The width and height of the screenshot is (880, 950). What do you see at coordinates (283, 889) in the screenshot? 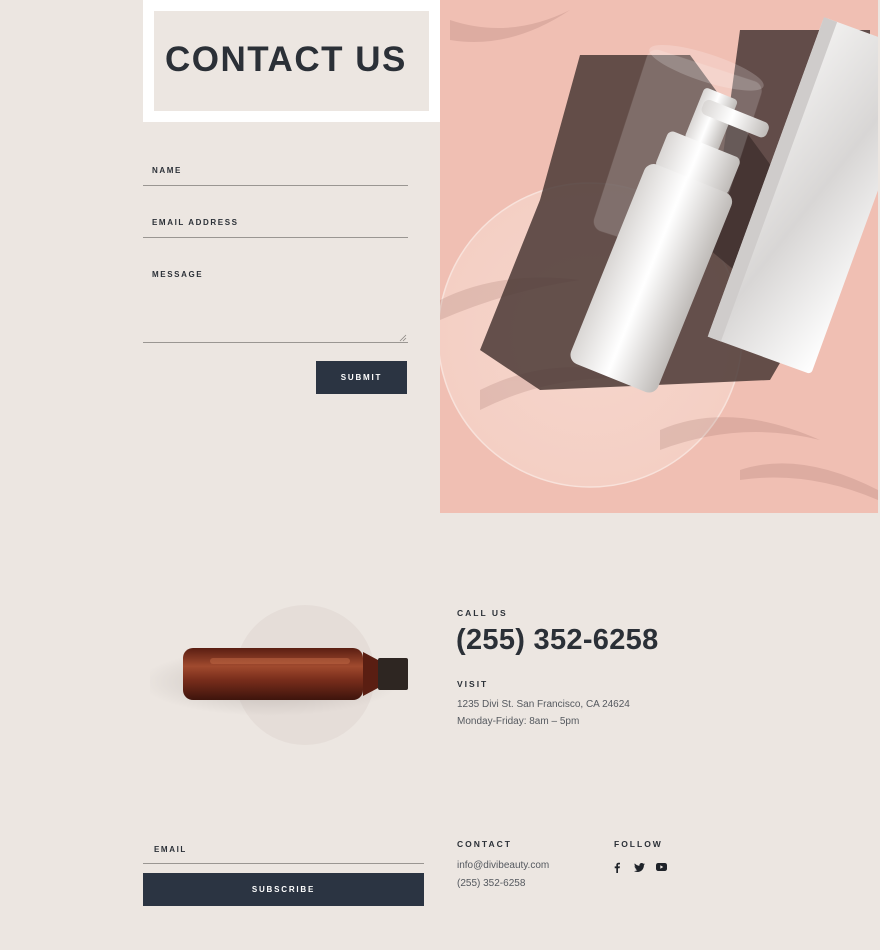
I see `subscribe-button: SUBSCRIBE` at bounding box center [283, 889].